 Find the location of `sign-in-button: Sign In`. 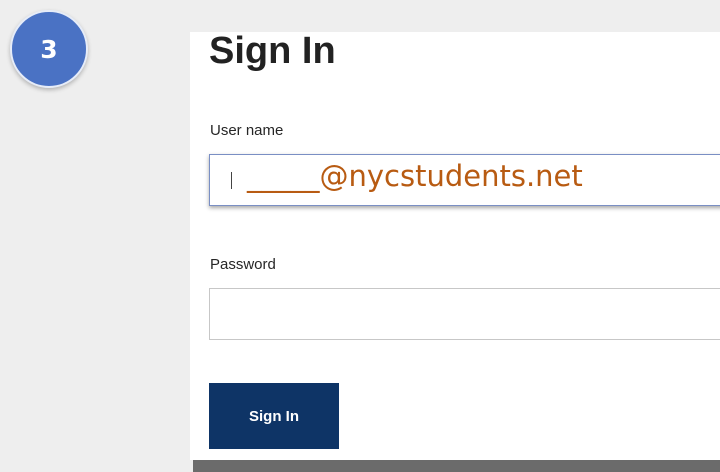

sign-in-button: Sign In is located at coordinates (274, 416).